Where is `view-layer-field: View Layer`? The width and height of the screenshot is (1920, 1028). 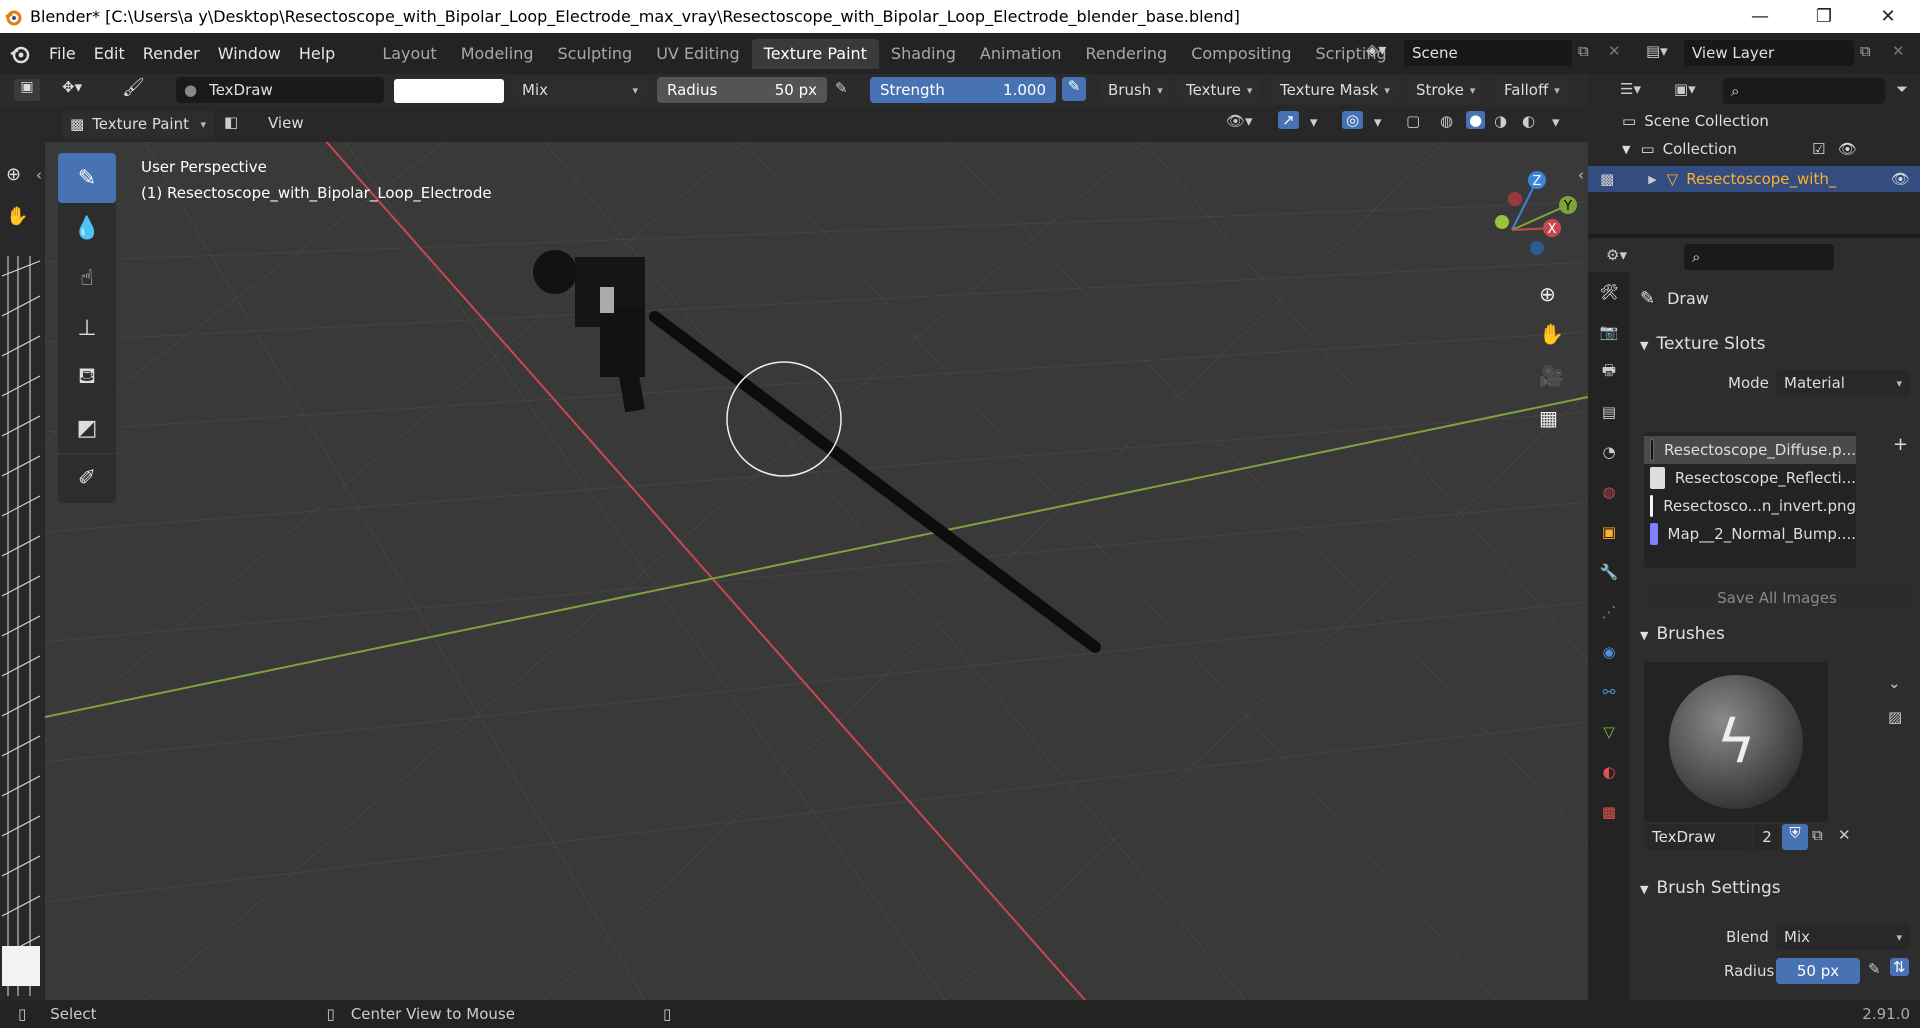
view-layer-field: View Layer is located at coordinates (1769, 53).